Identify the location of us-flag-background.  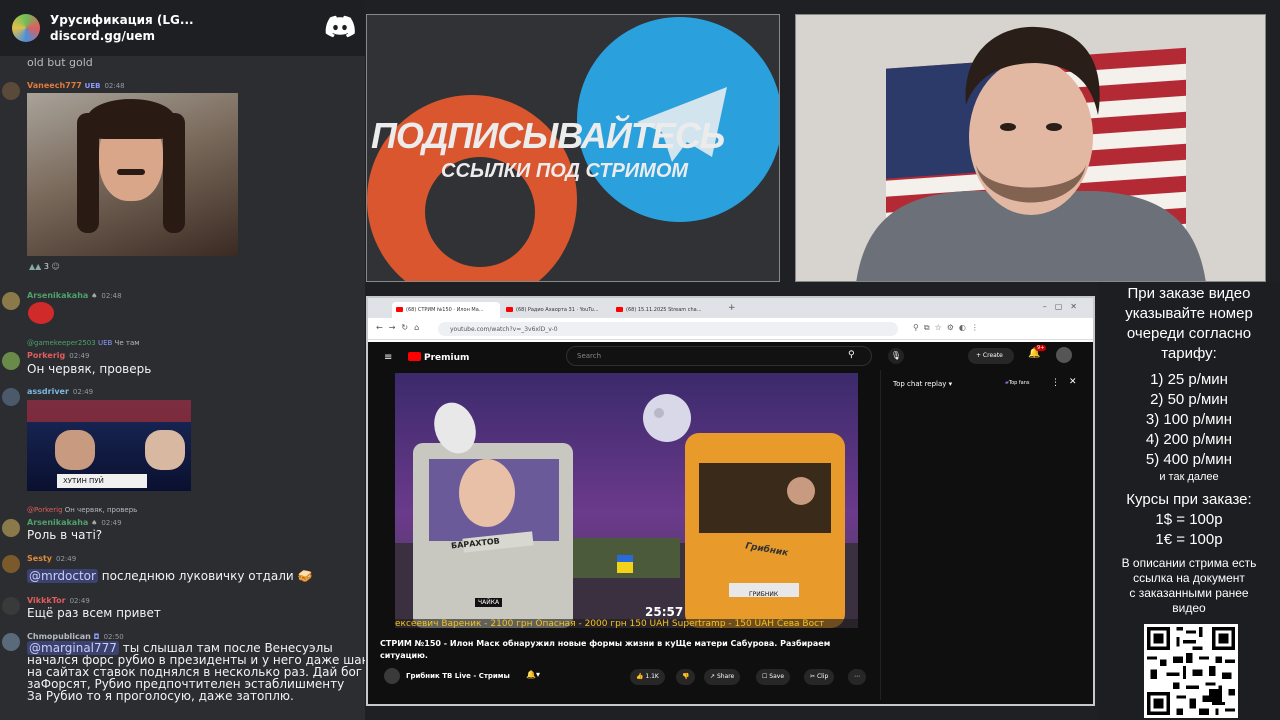
(1030, 148).